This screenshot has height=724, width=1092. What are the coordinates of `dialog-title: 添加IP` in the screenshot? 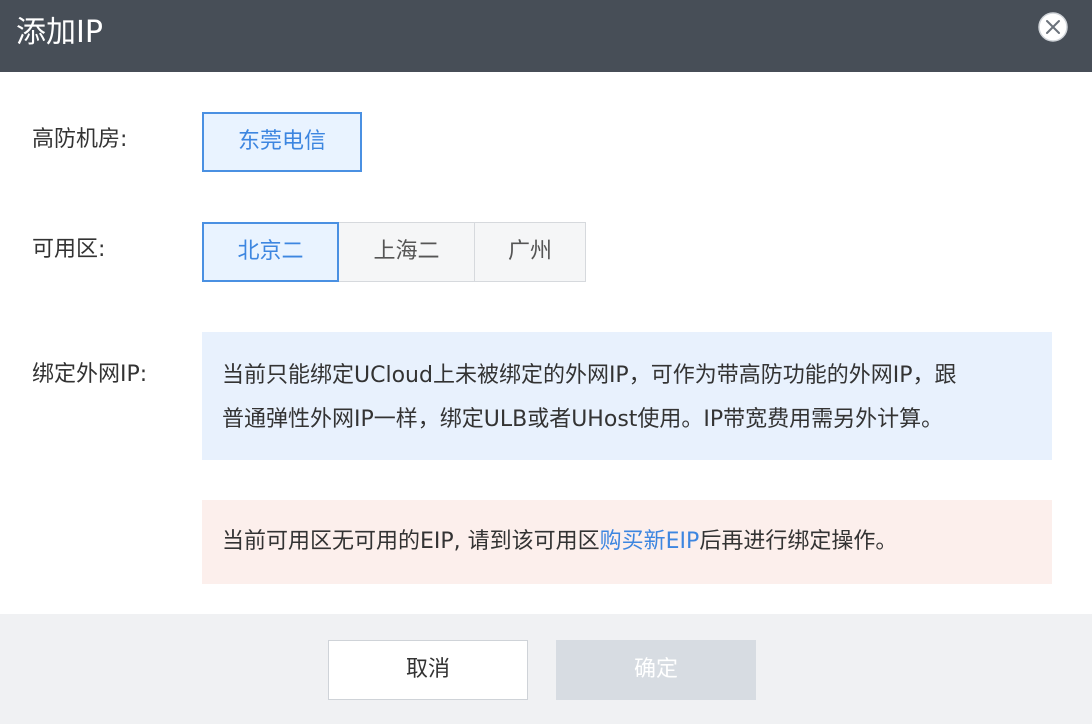 It's located at (59, 32).